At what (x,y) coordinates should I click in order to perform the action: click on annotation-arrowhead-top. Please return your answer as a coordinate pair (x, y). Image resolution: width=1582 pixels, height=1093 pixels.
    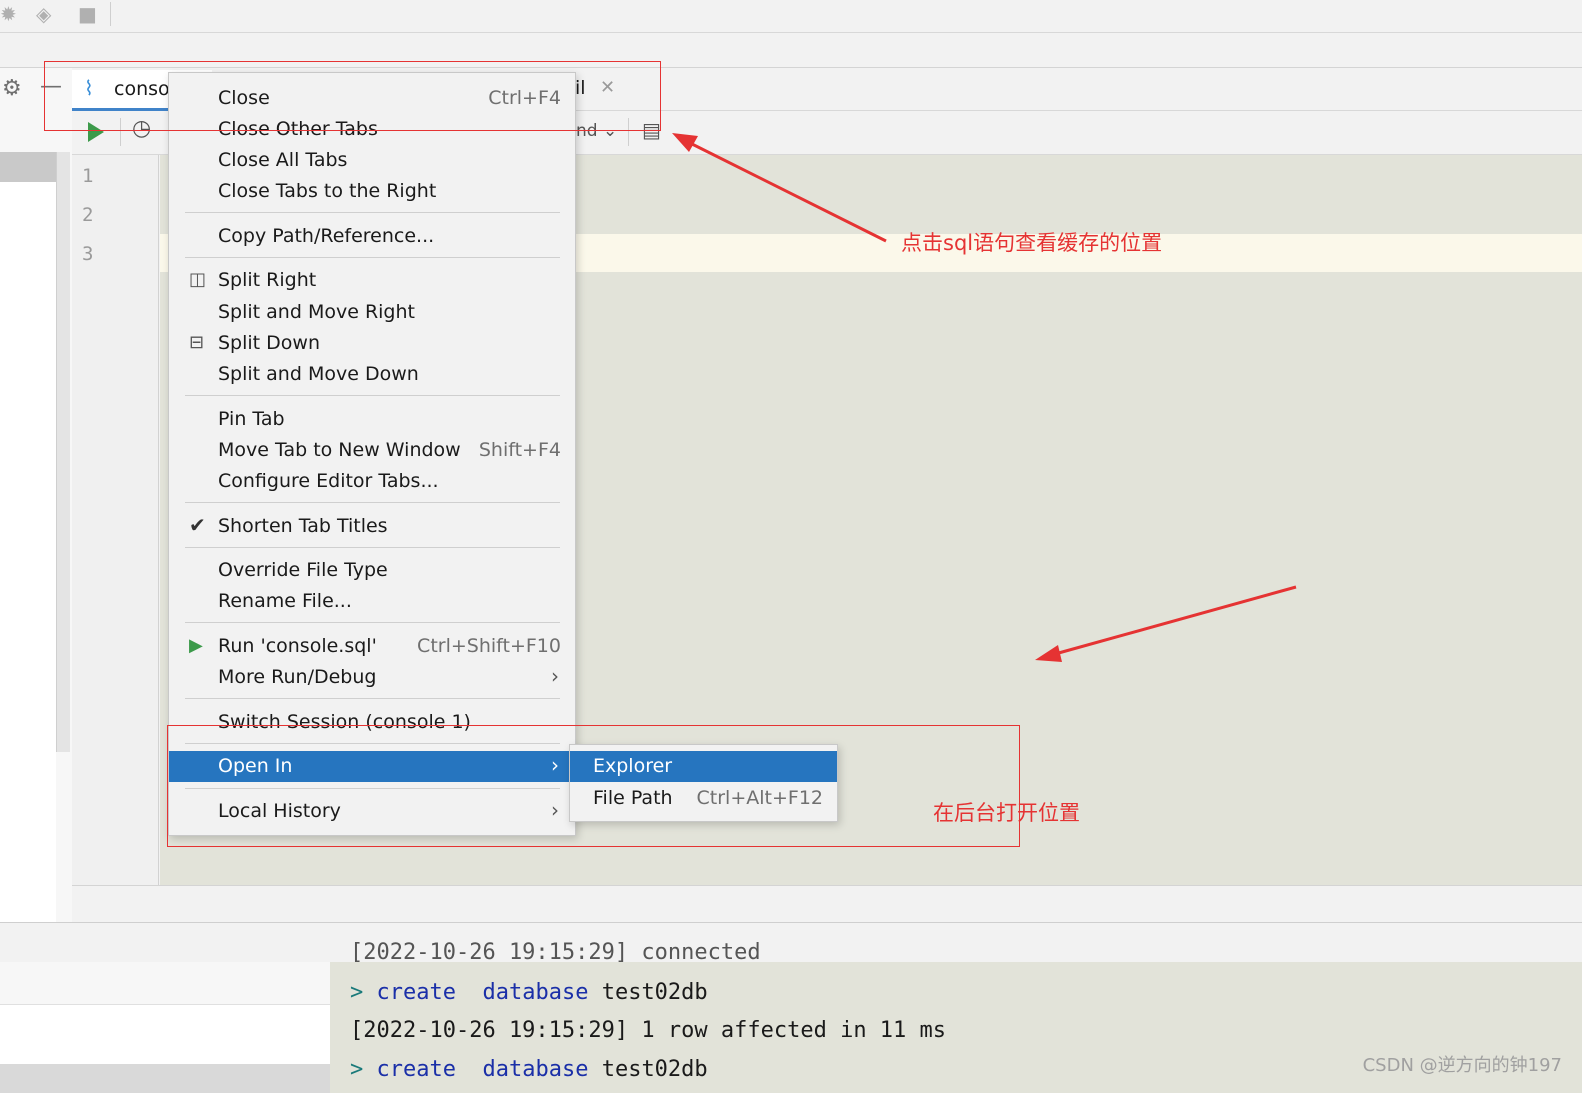
    Looking at the image, I should click on (685, 142).